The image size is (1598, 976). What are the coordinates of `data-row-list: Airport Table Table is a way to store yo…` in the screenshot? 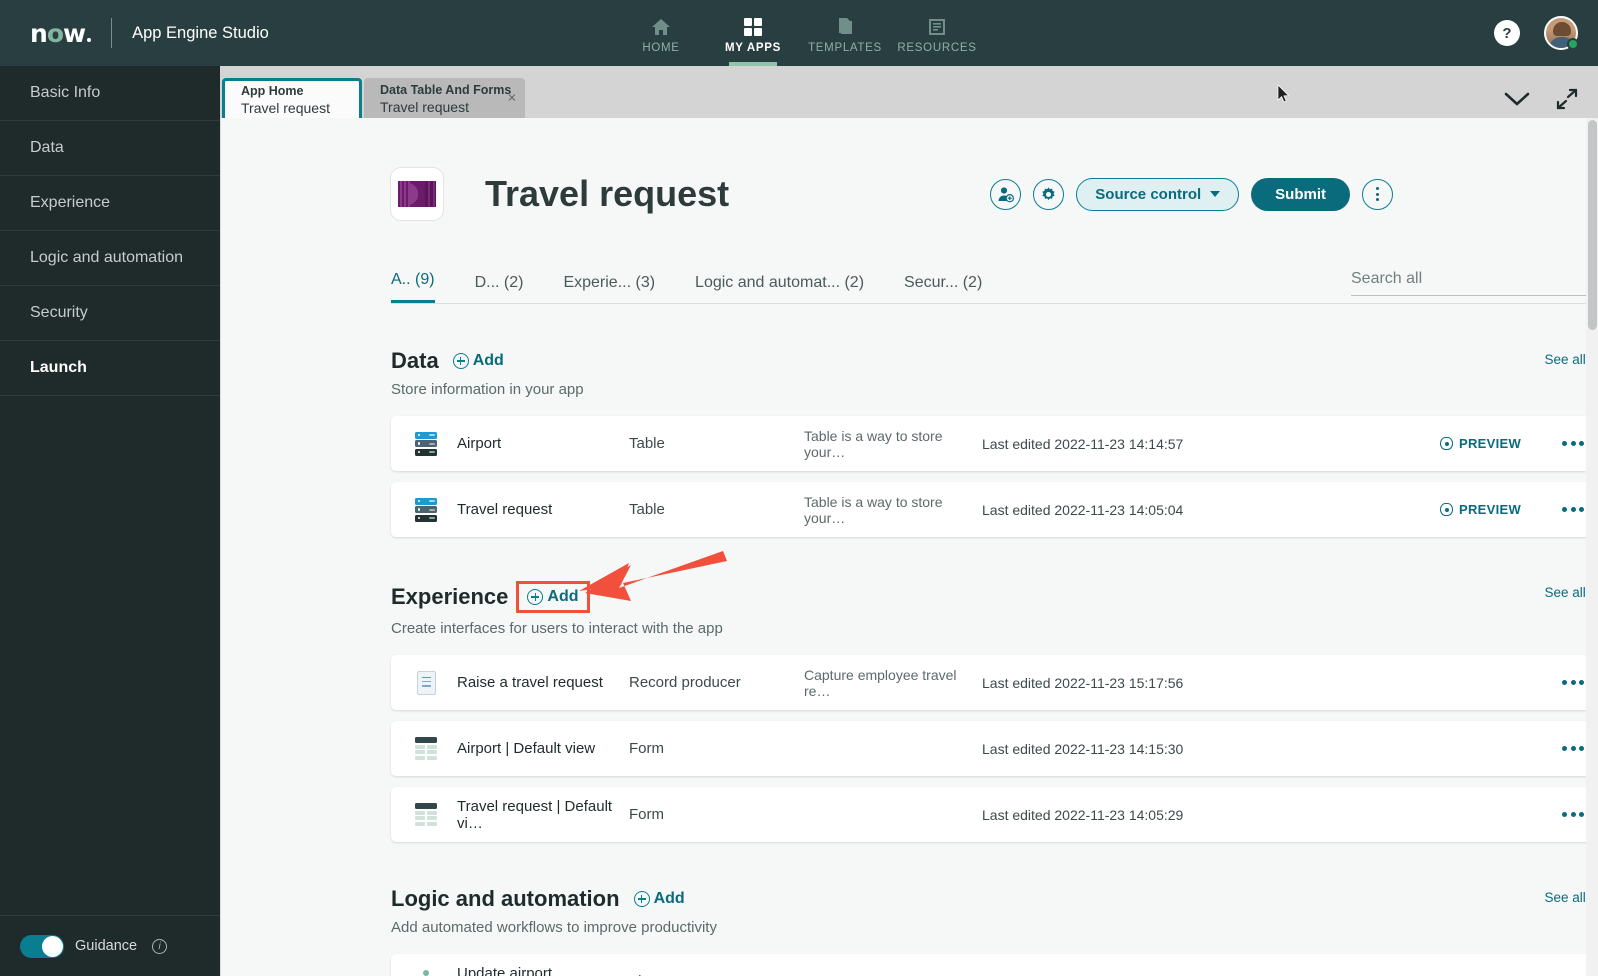 It's located at (994, 476).